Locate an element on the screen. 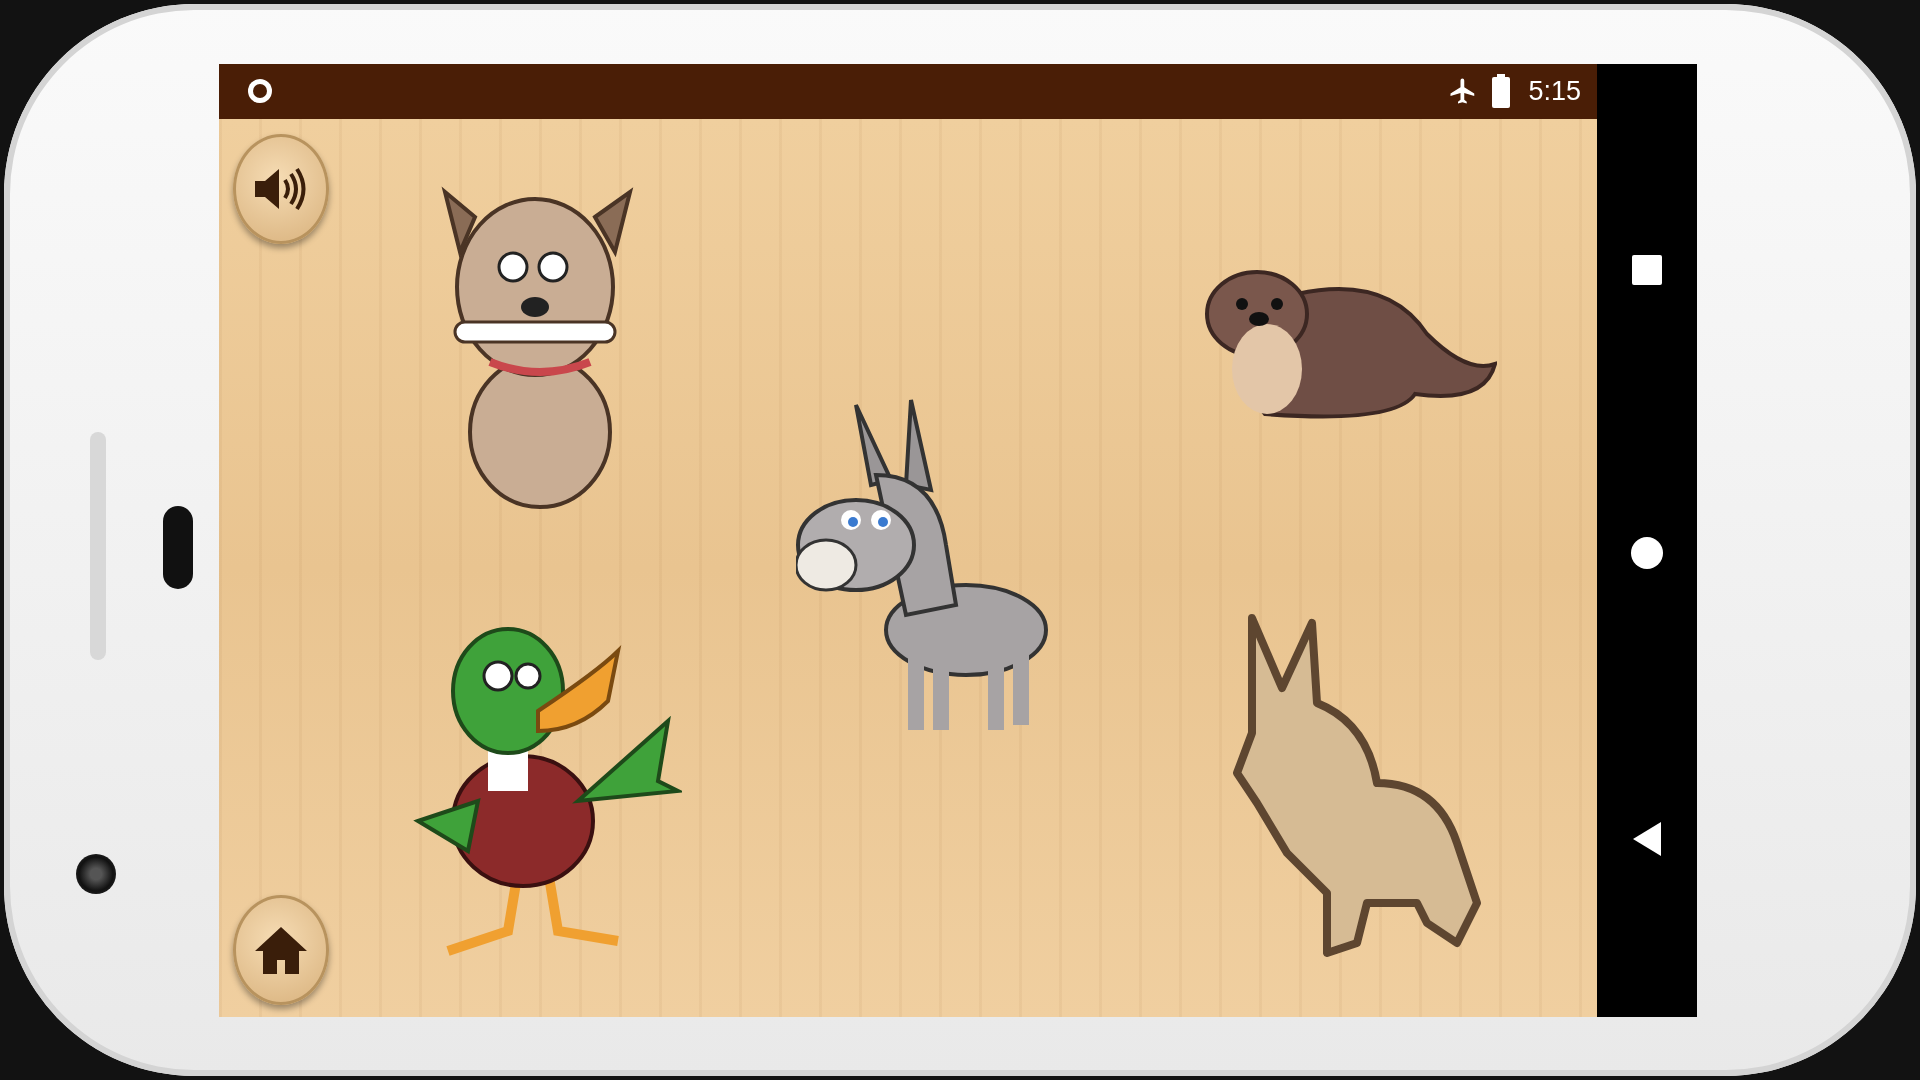  record-icon is located at coordinates (260, 91).